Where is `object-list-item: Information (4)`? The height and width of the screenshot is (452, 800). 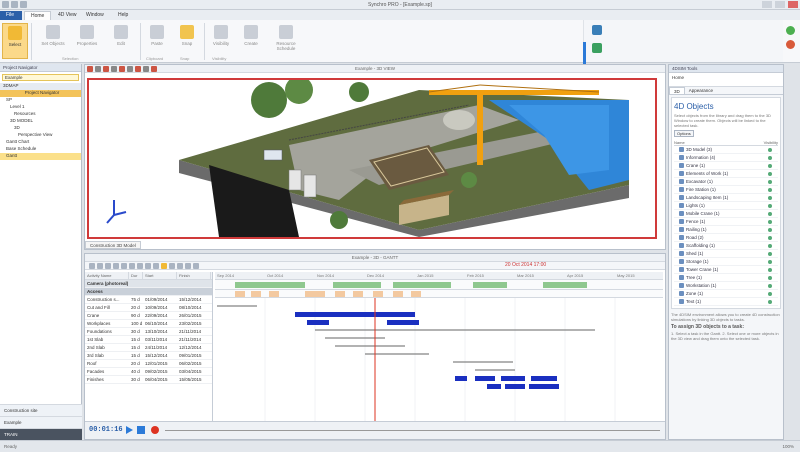
object-list-item: Information (4) is located at coordinates (726, 158).